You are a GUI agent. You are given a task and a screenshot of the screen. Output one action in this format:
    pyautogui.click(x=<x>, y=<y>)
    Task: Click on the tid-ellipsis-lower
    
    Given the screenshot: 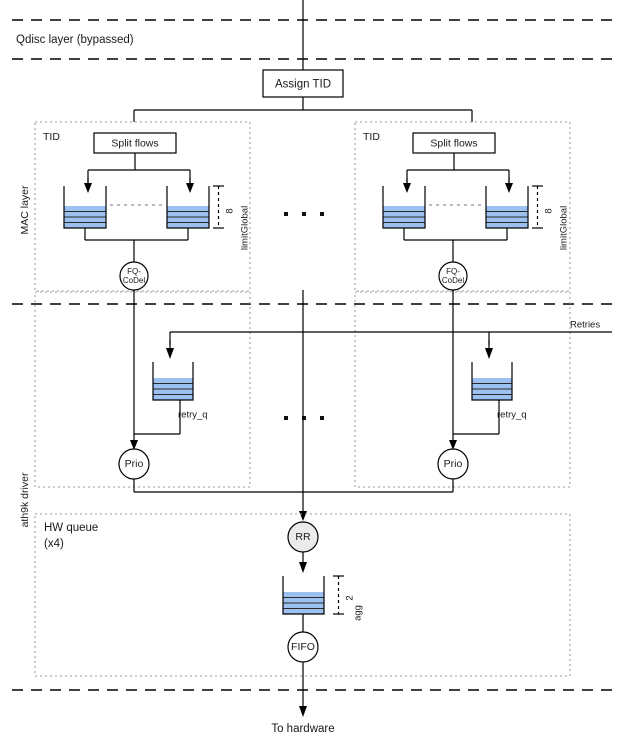 What is the action you would take?
    pyautogui.click(x=304, y=418)
    